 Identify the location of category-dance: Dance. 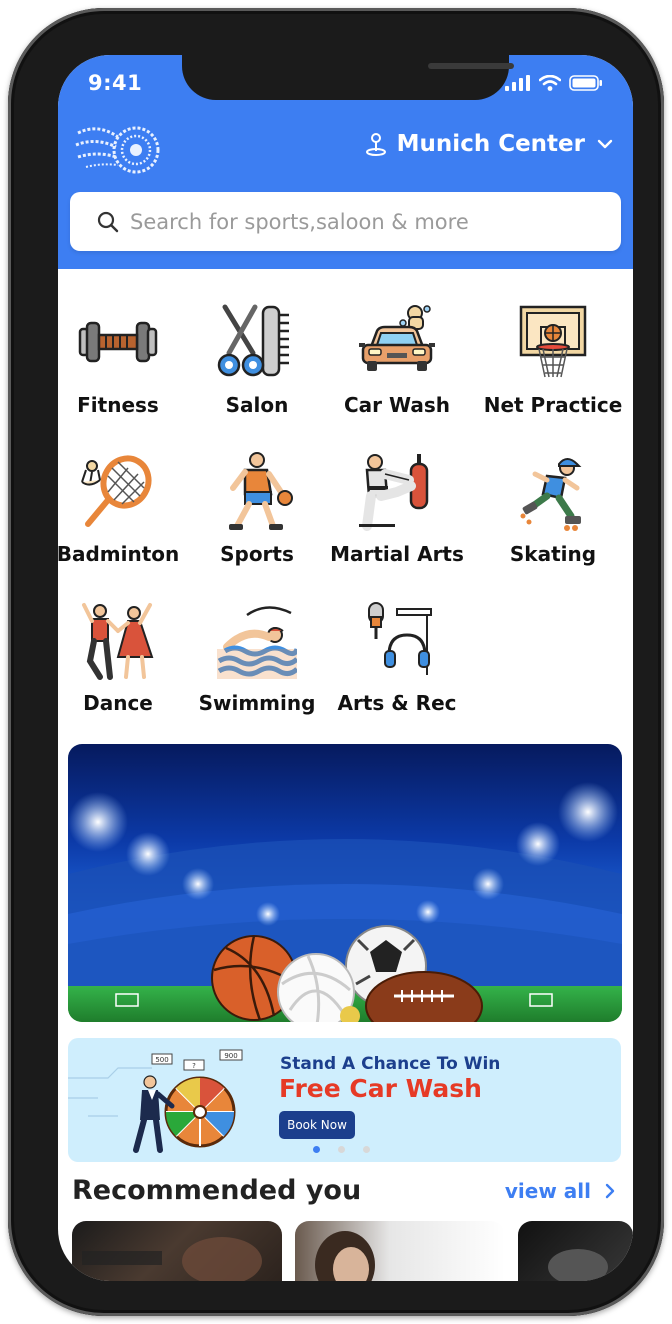
(123, 658).